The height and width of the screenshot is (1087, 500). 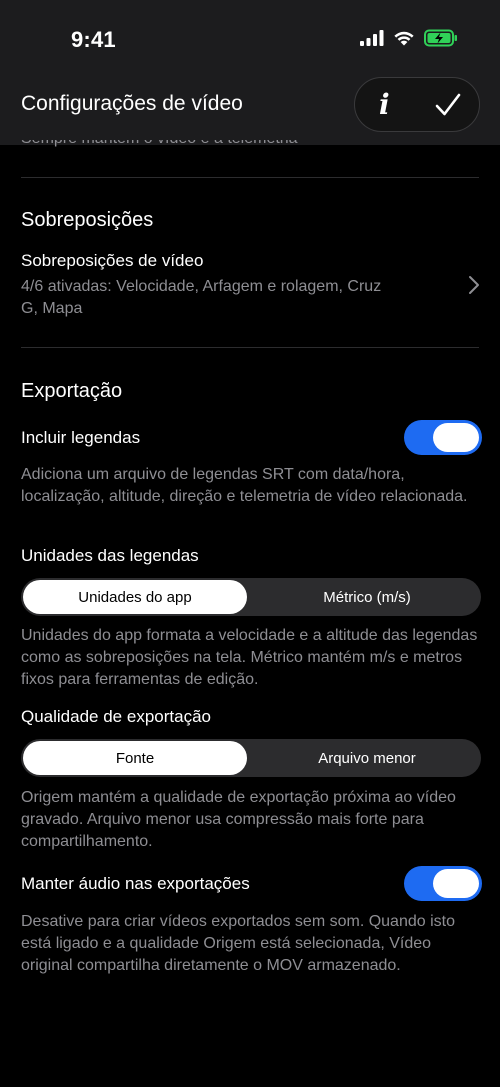 What do you see at coordinates (87, 220) in the screenshot?
I see `section-title-overlays: Sobreposições` at bounding box center [87, 220].